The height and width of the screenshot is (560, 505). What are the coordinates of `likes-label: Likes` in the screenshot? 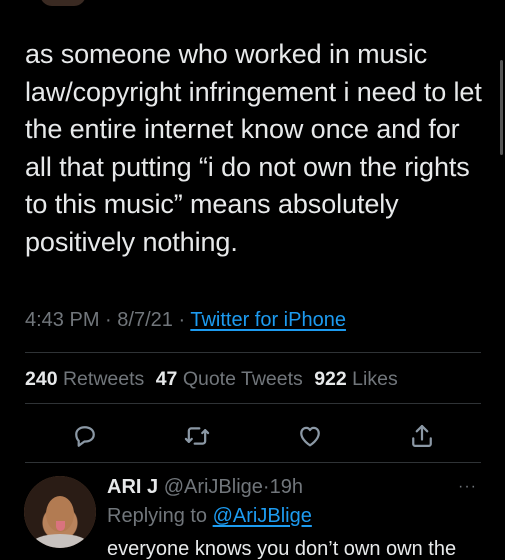 It's located at (375, 379).